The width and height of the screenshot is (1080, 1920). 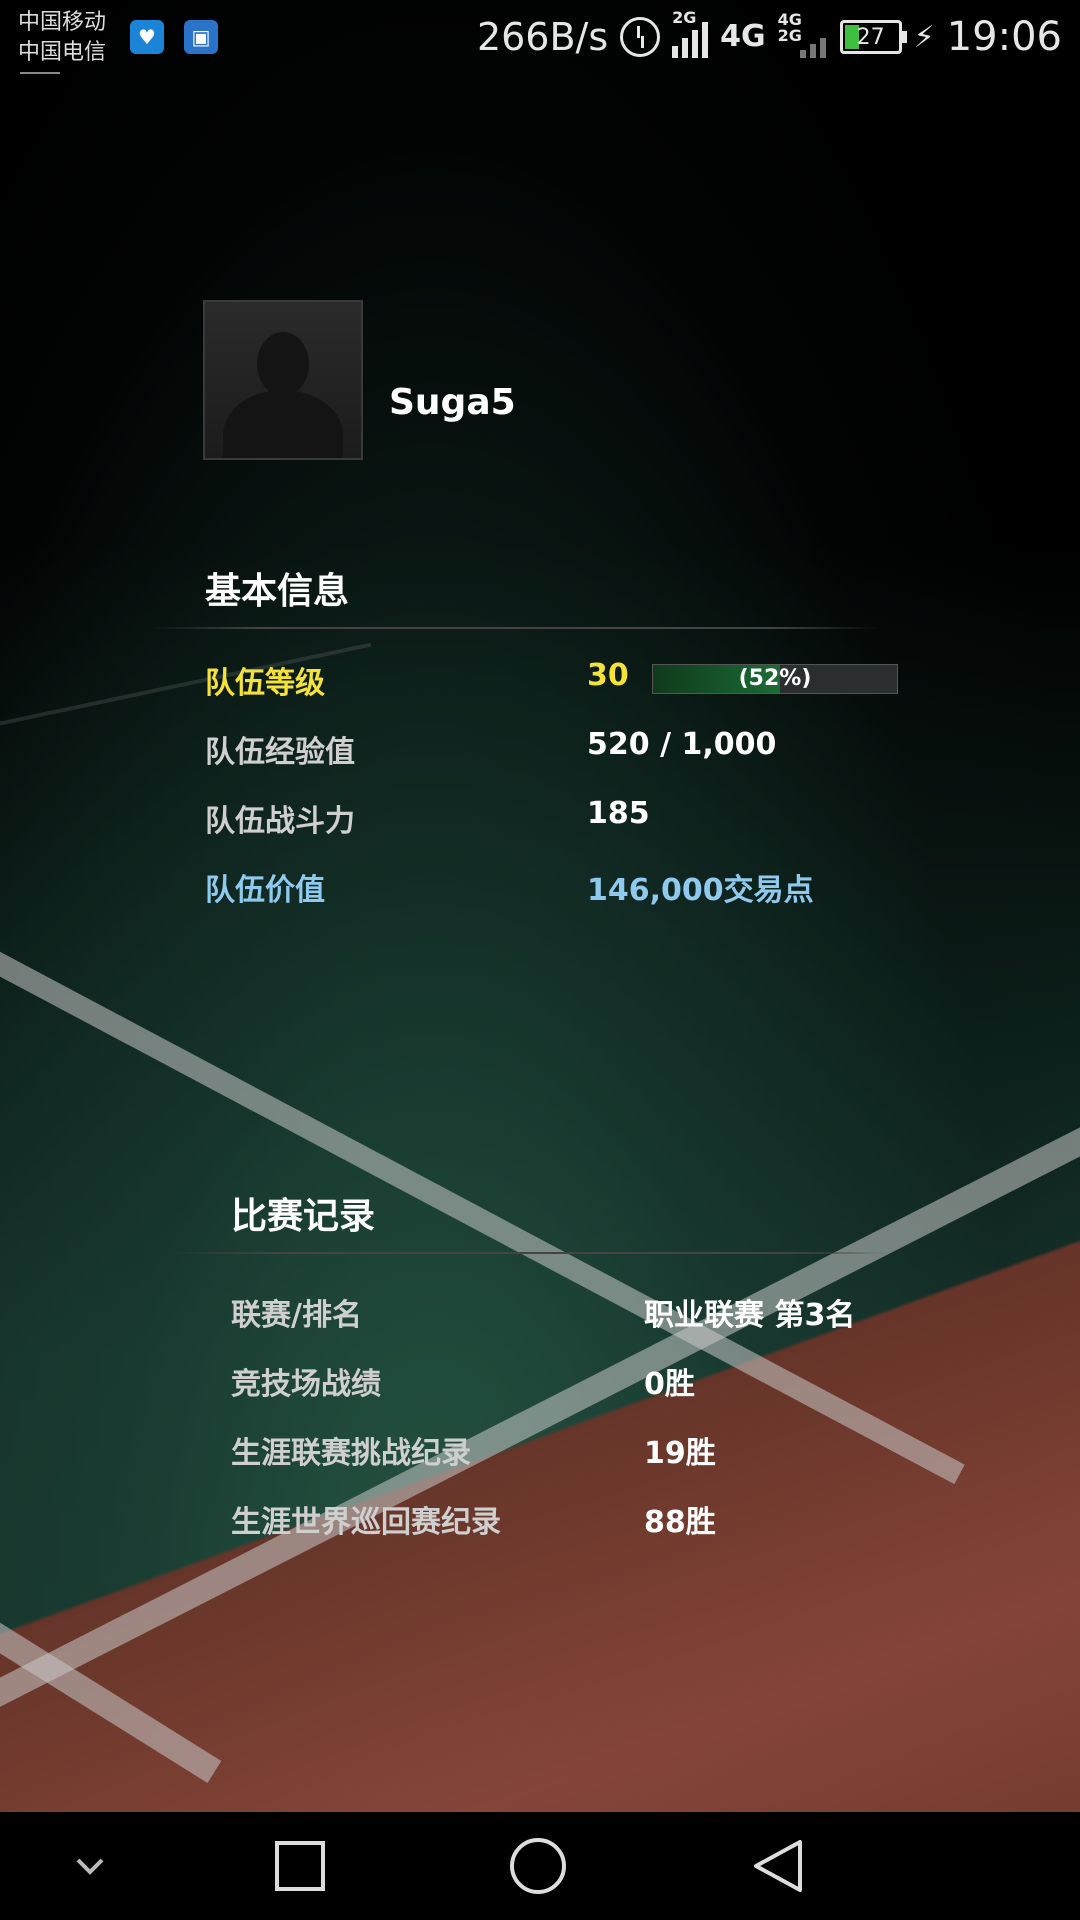 What do you see at coordinates (669, 1384) in the screenshot?
I see `arena-record-value: 0胜` at bounding box center [669, 1384].